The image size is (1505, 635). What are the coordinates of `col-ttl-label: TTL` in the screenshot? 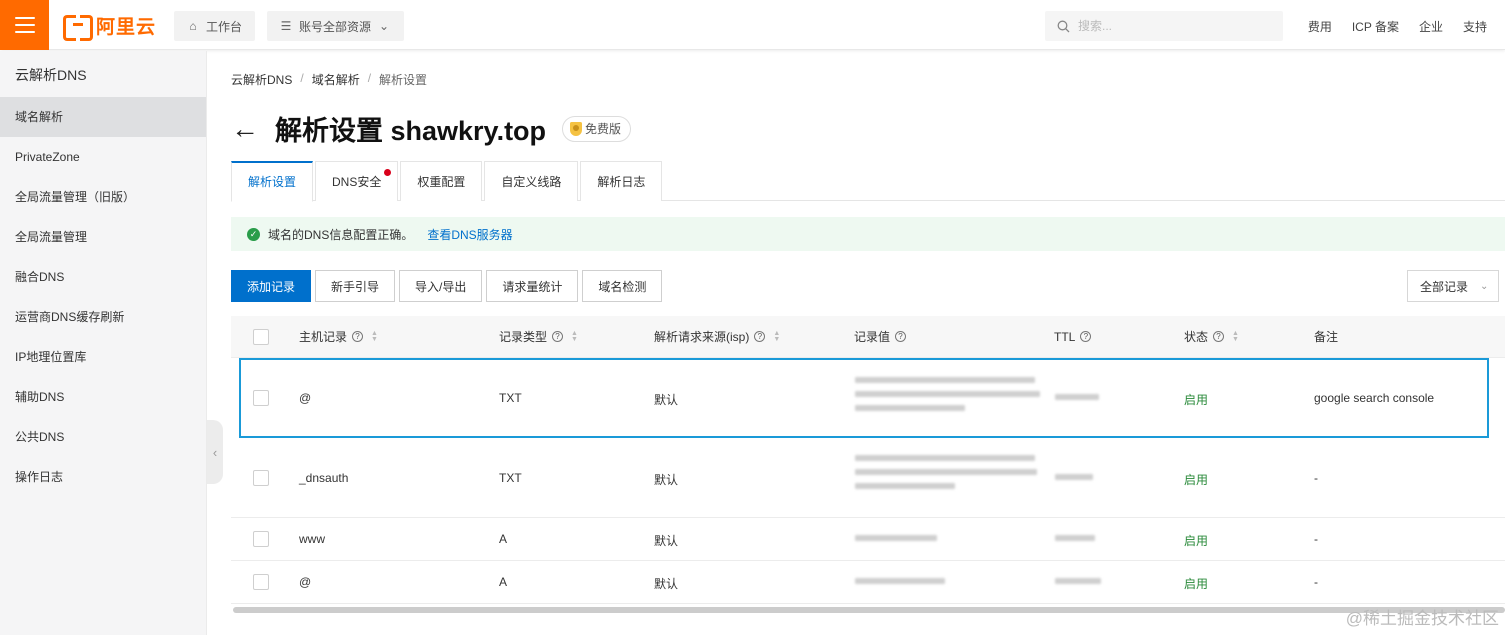 It's located at (1065, 336).